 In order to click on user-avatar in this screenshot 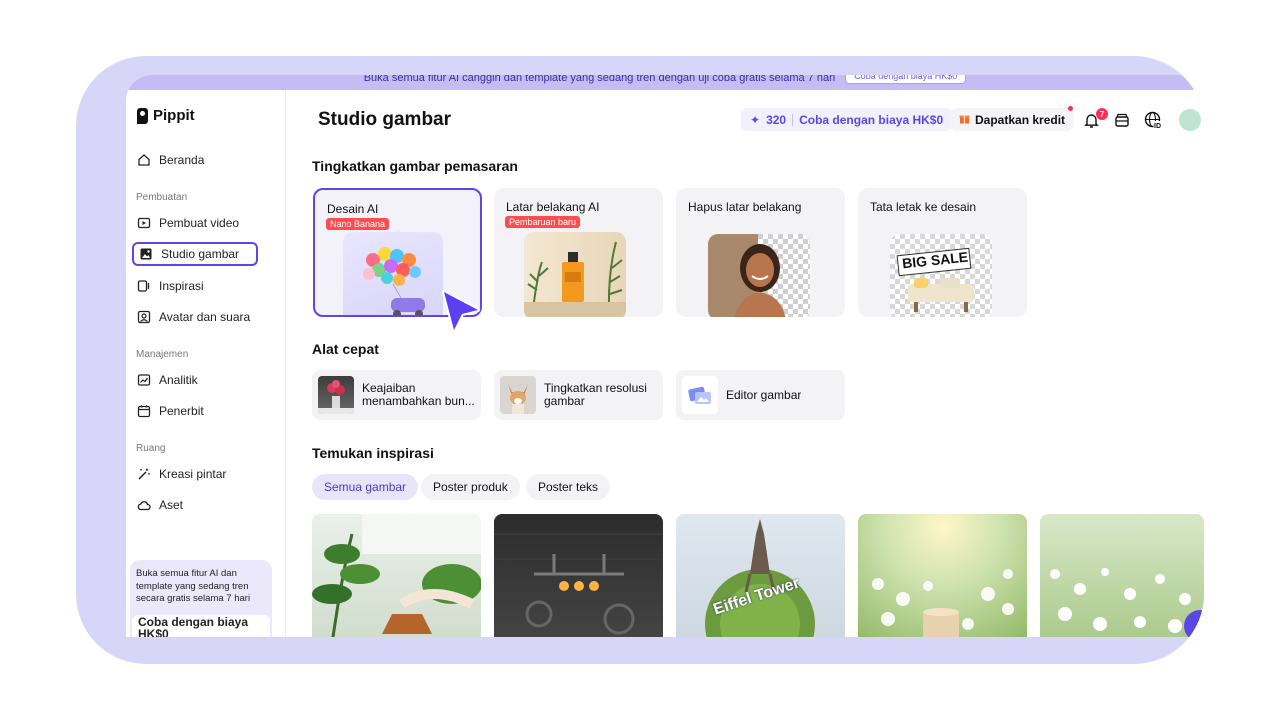, I will do `click(1190, 120)`.